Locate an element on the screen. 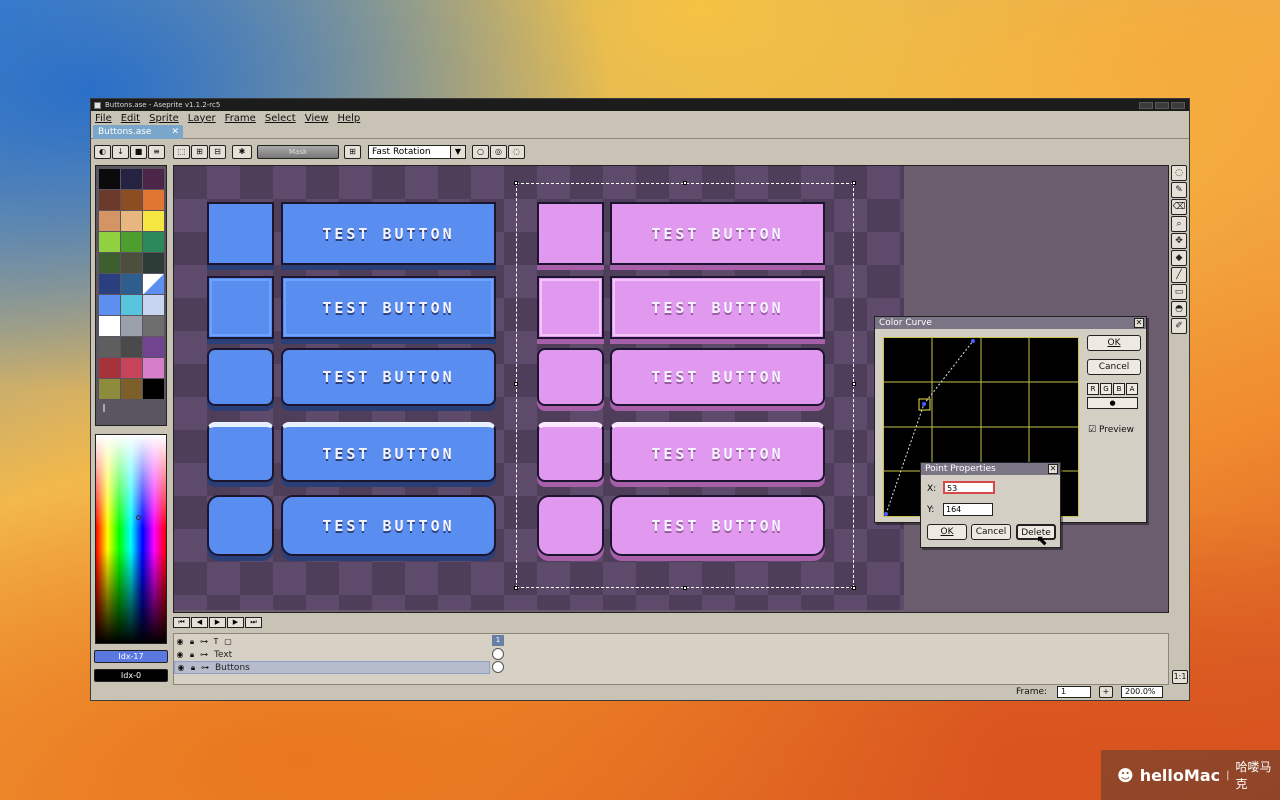  layer-row-text: ◉ 🔒︎ ⊶ Text is located at coordinates (332, 654).